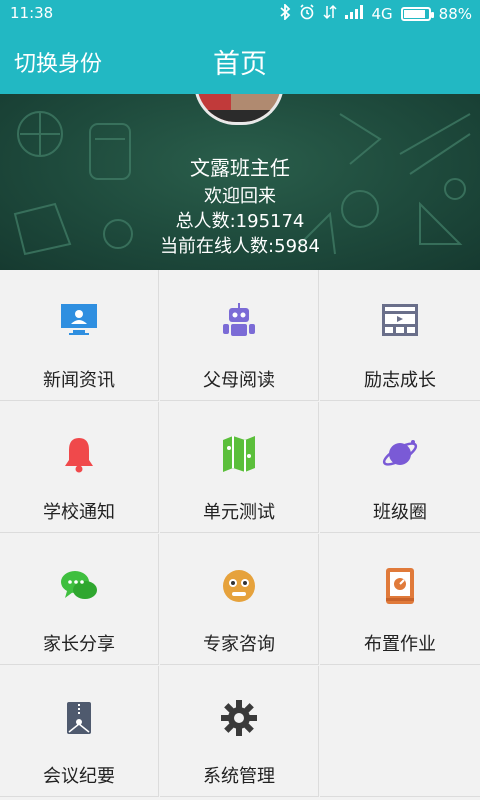 The height and width of the screenshot is (800, 480). Describe the element at coordinates (240, 13) in the screenshot. I see `status-bar: 11:38 4G 88%` at that location.